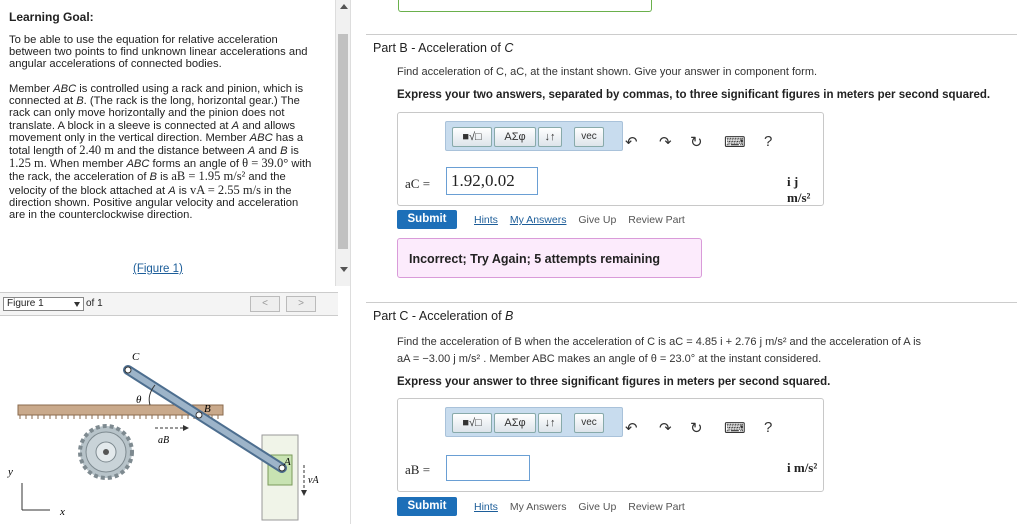 This screenshot has height=529, width=1024. Describe the element at coordinates (488, 468) in the screenshot. I see `part-c-answer-input` at that location.